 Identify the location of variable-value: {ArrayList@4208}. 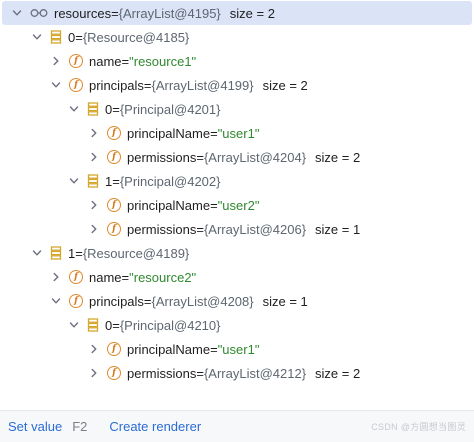
(202, 301).